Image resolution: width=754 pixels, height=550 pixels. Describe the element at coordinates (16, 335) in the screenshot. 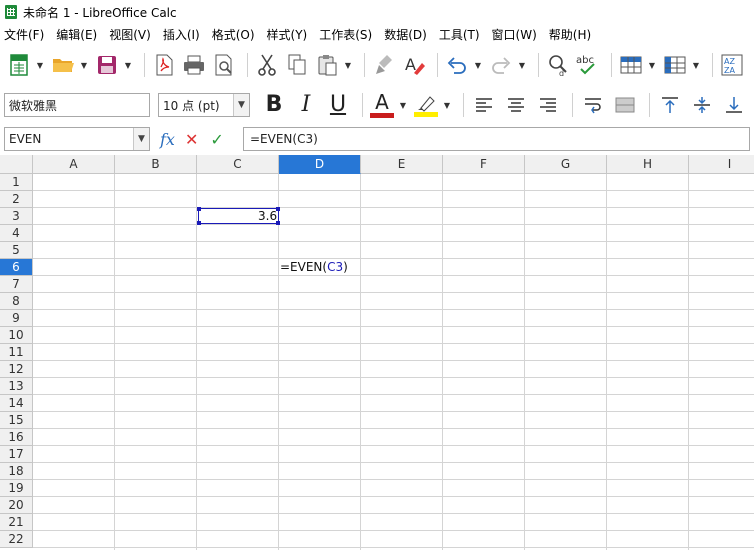

I see `row-header-10: 10` at that location.